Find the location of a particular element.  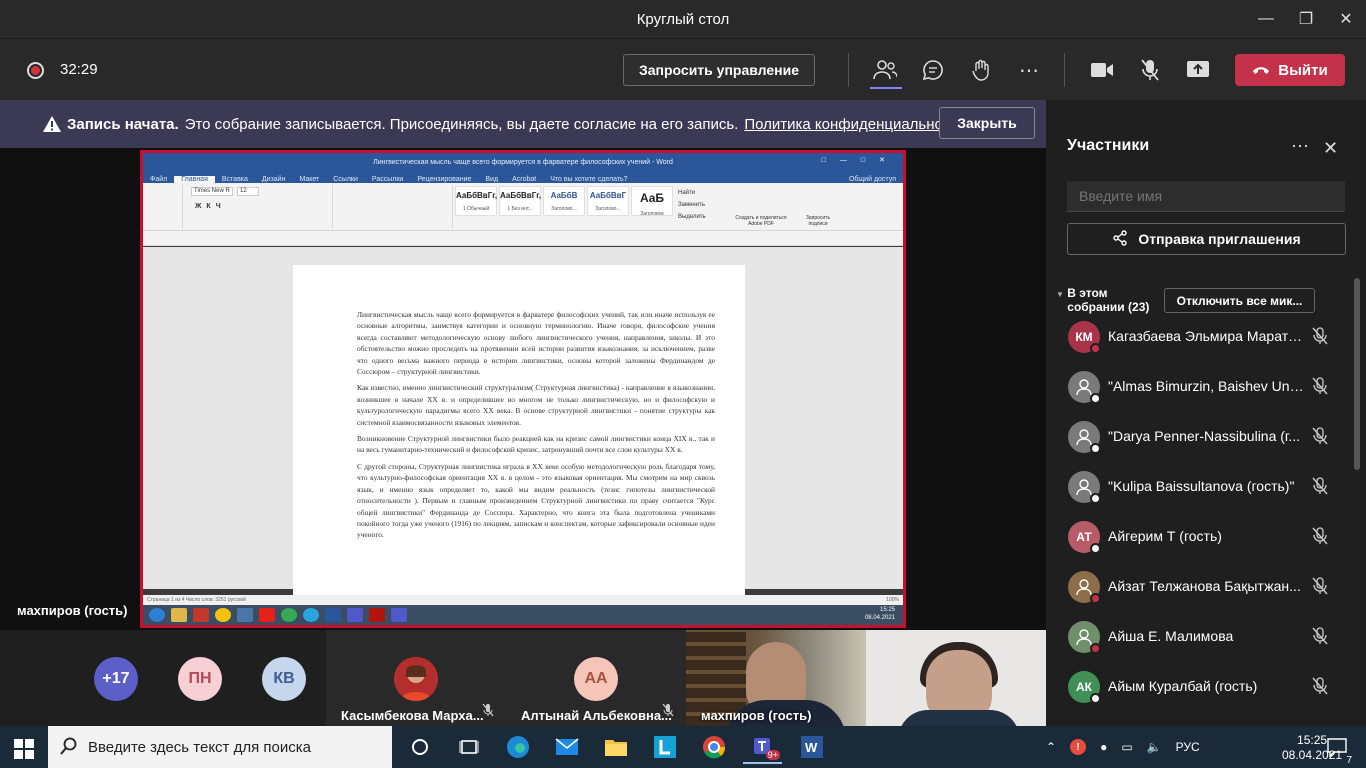

file-explorer-icon is located at coordinates (615, 747).